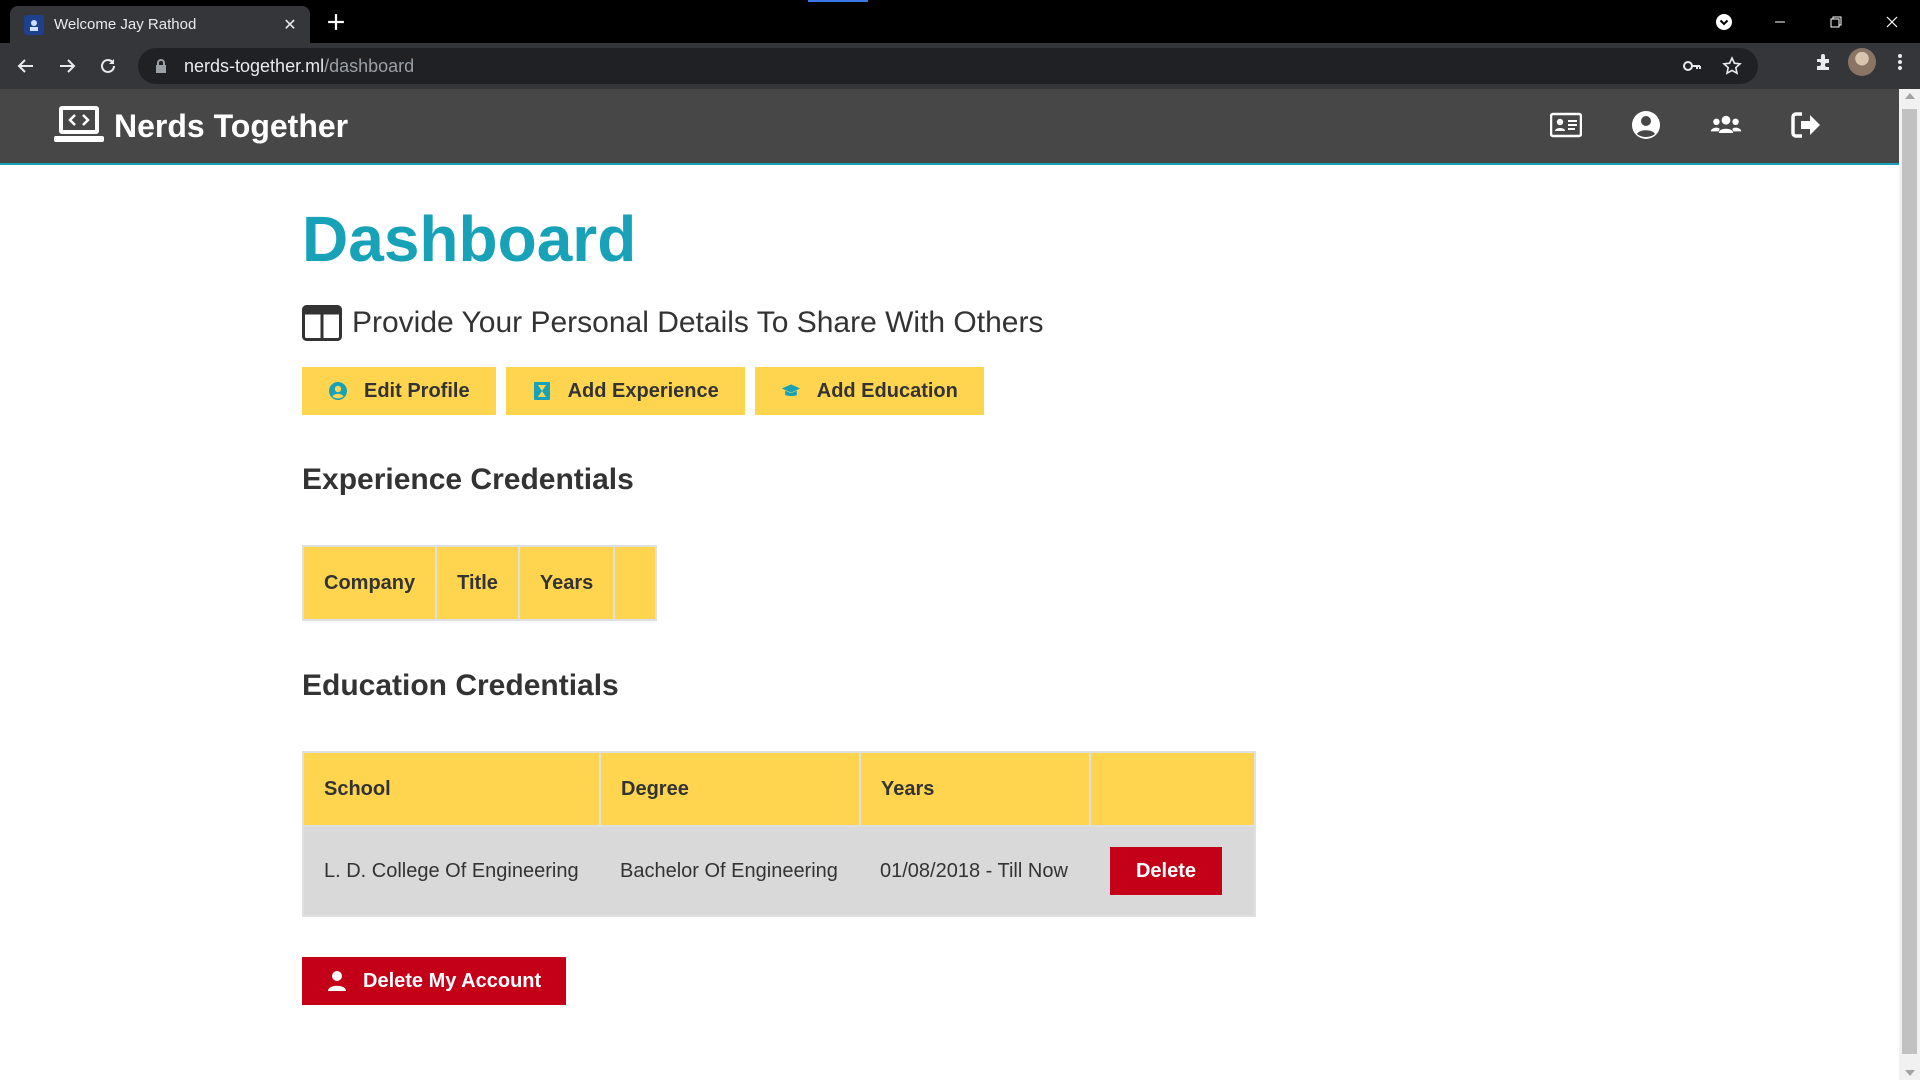 Image resolution: width=1920 pixels, height=1080 pixels. I want to click on education-years-cell: 01/08/2018 - Till Now, so click(975, 871).